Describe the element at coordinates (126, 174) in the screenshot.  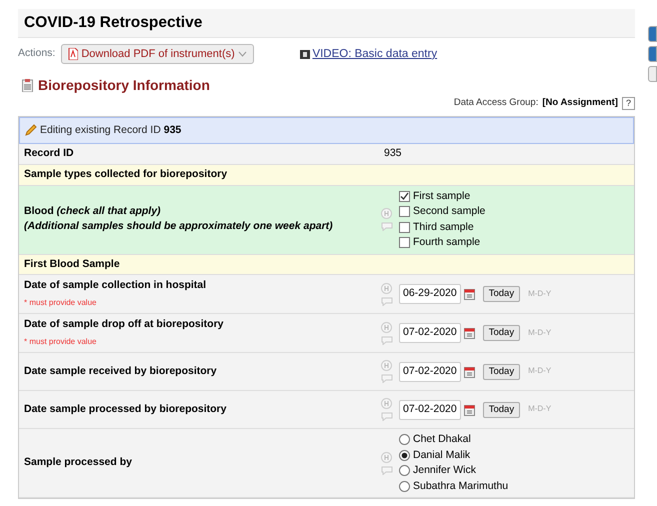
I see `section-header: Sample types collected for biorepository` at that location.